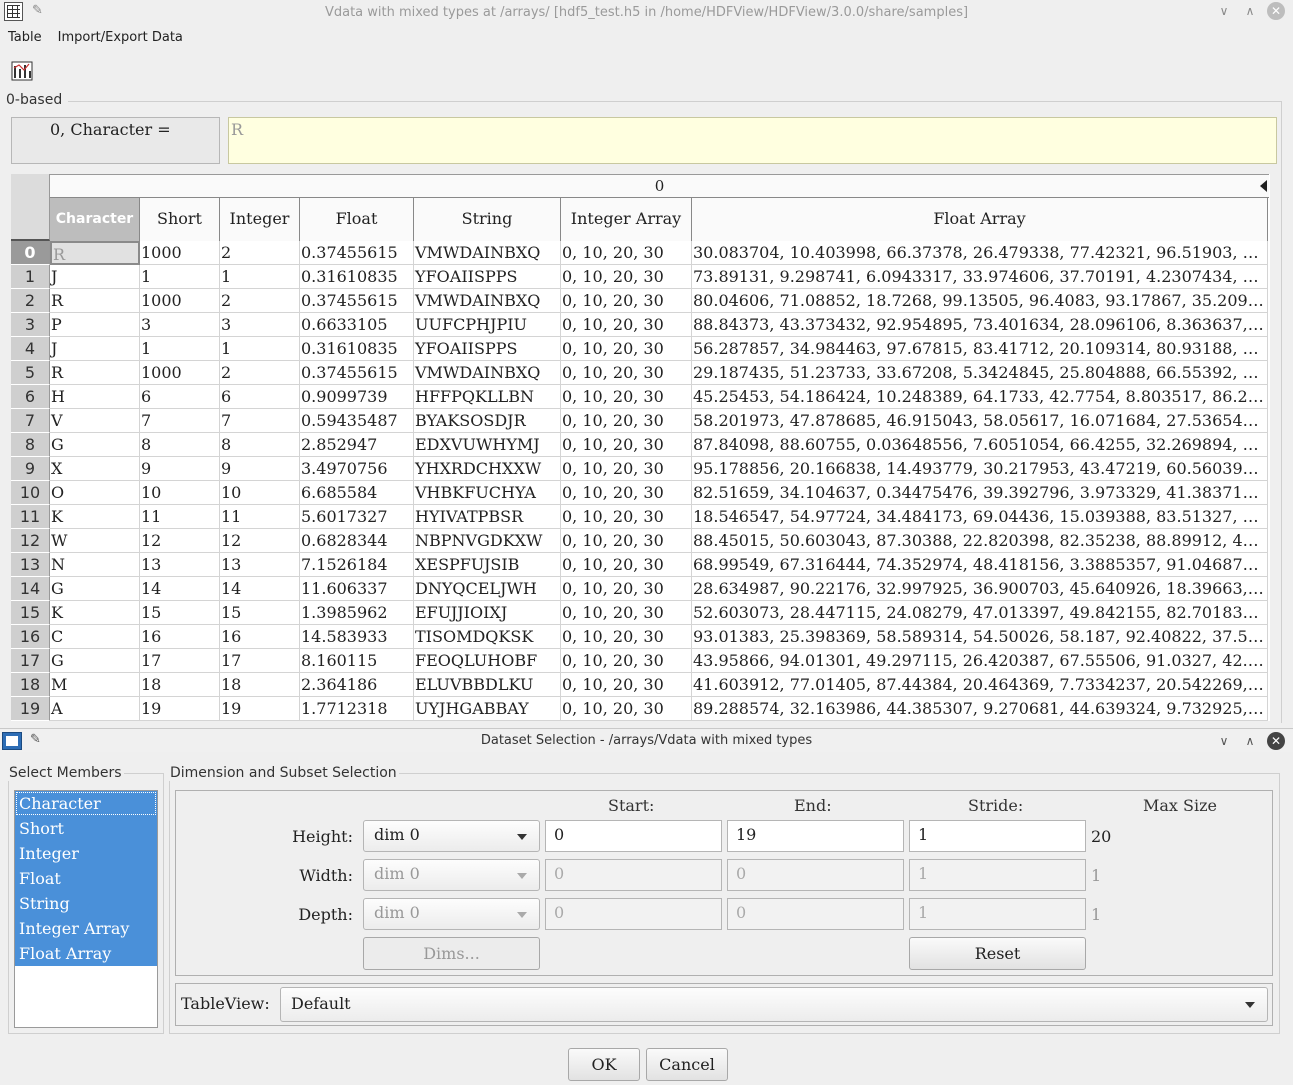 Image resolution: width=1293 pixels, height=1085 pixels. I want to click on table-cell-float: 0.6633105, so click(357, 325).